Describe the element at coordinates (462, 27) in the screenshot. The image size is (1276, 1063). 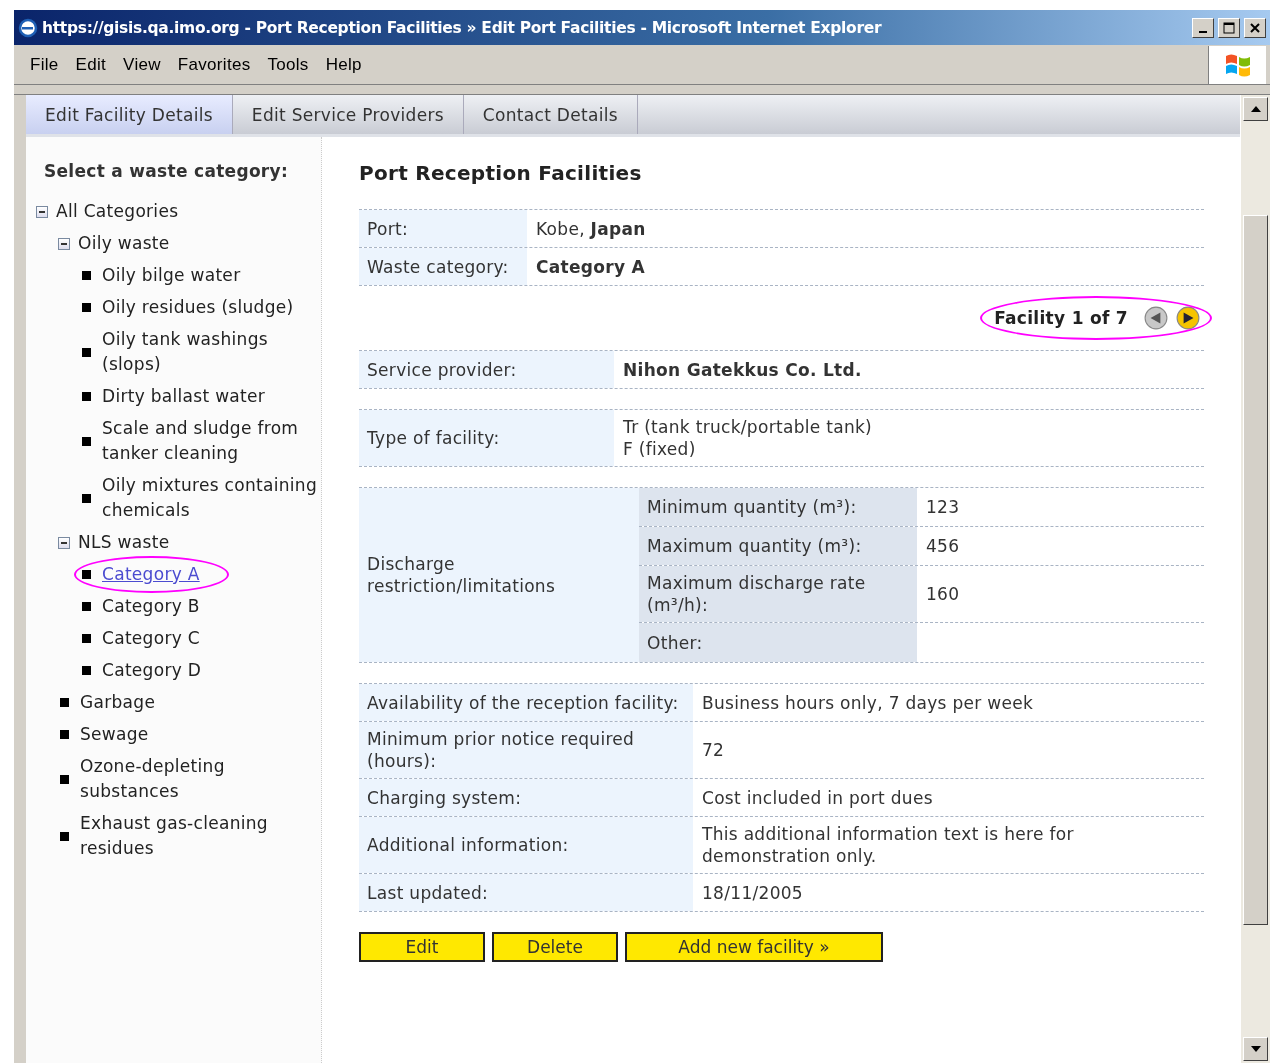
I see `window-title: https://gisis.qa.imo.org - Port Reception Facilities » Edit Port Facilities - Microsoft Internet Explorer` at that location.